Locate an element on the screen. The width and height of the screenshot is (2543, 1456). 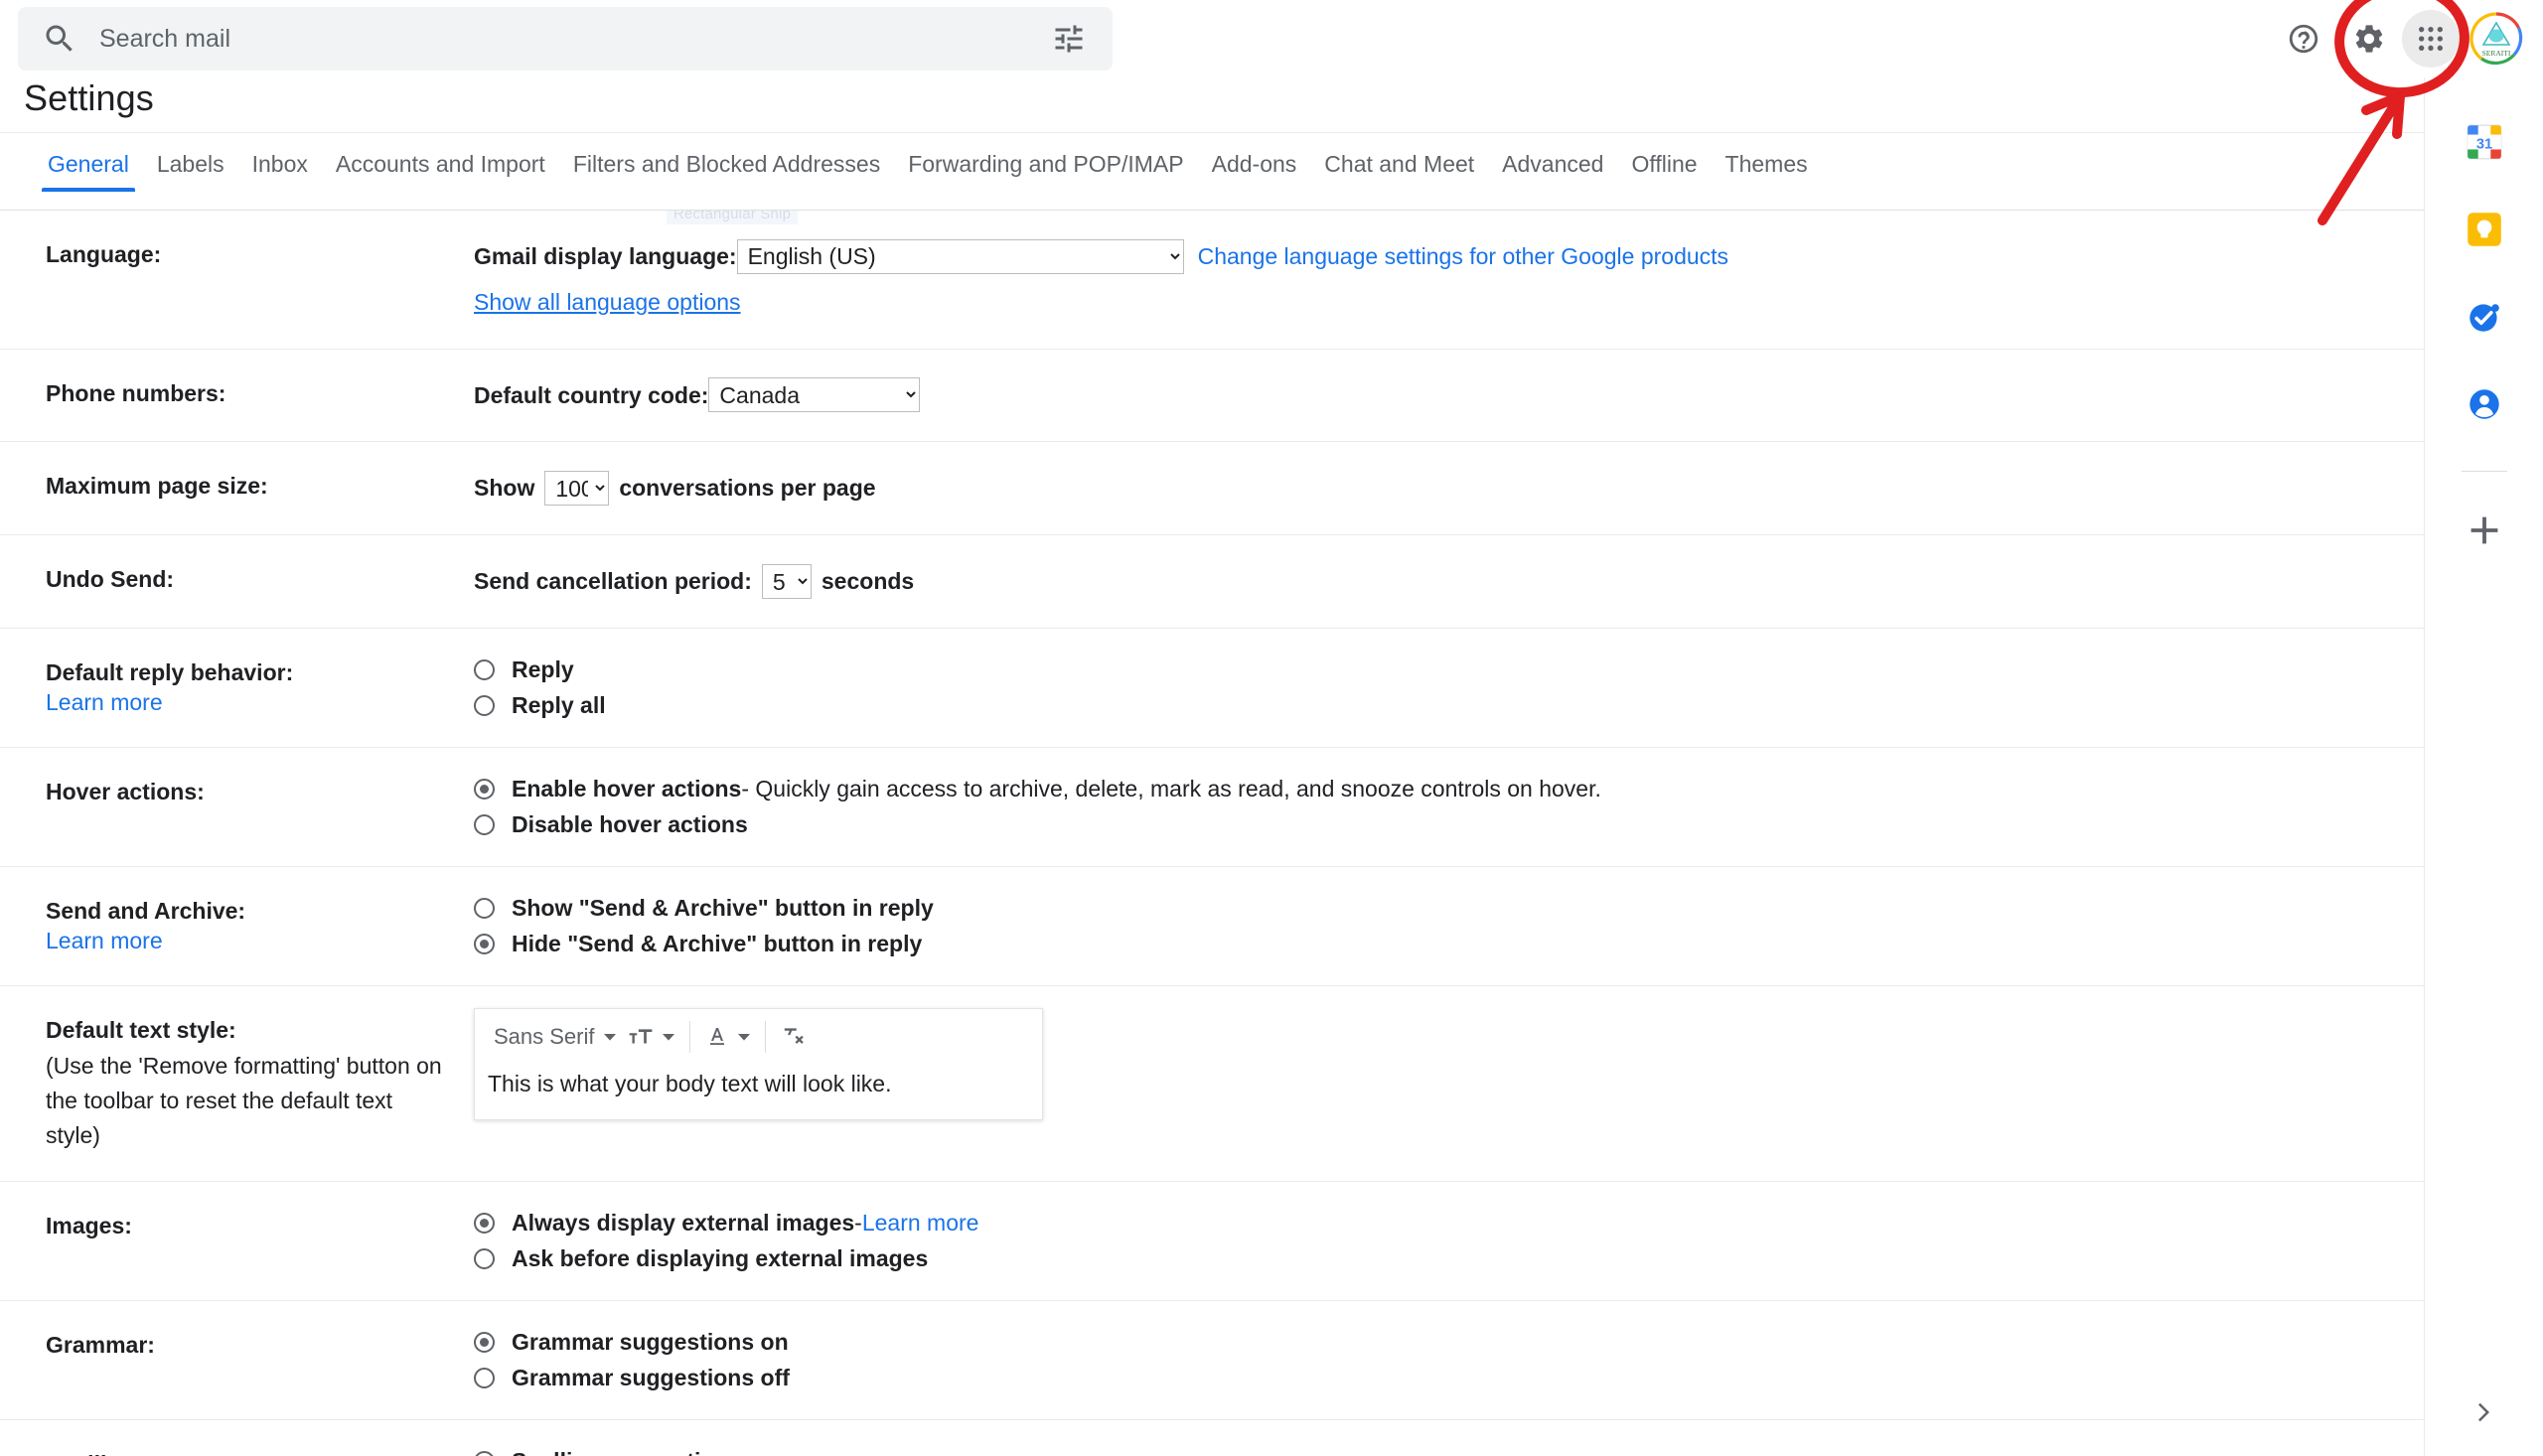
side-panel-item-tasks is located at coordinates (2484, 317).